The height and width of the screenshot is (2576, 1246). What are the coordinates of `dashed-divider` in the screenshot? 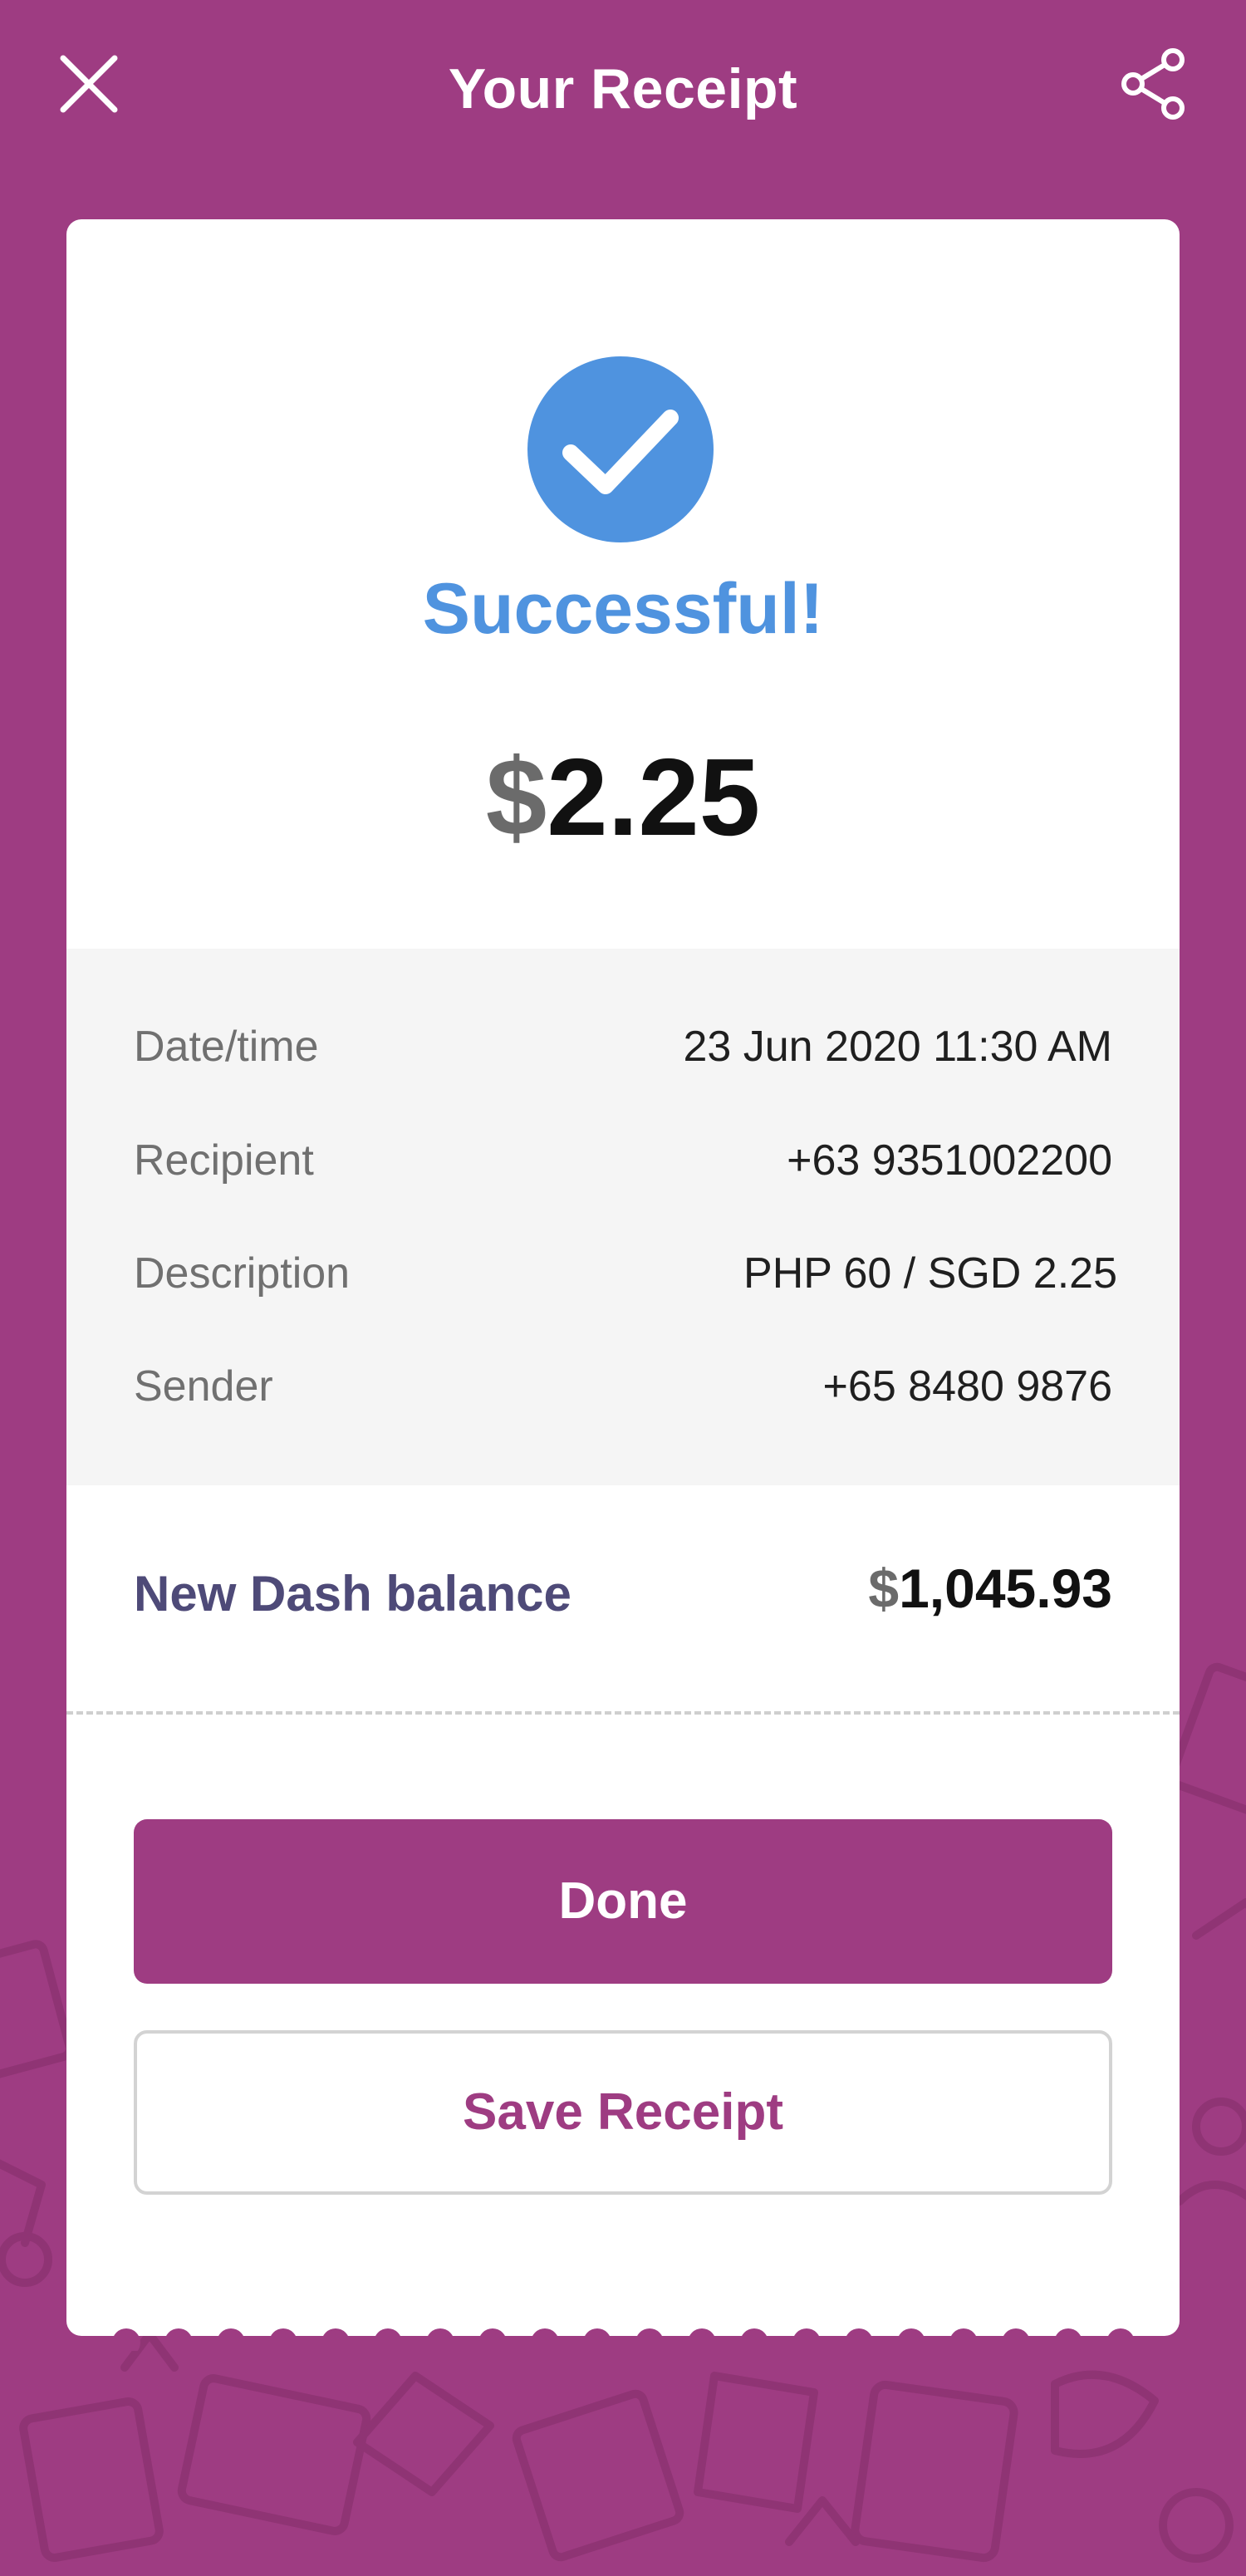 It's located at (623, 1713).